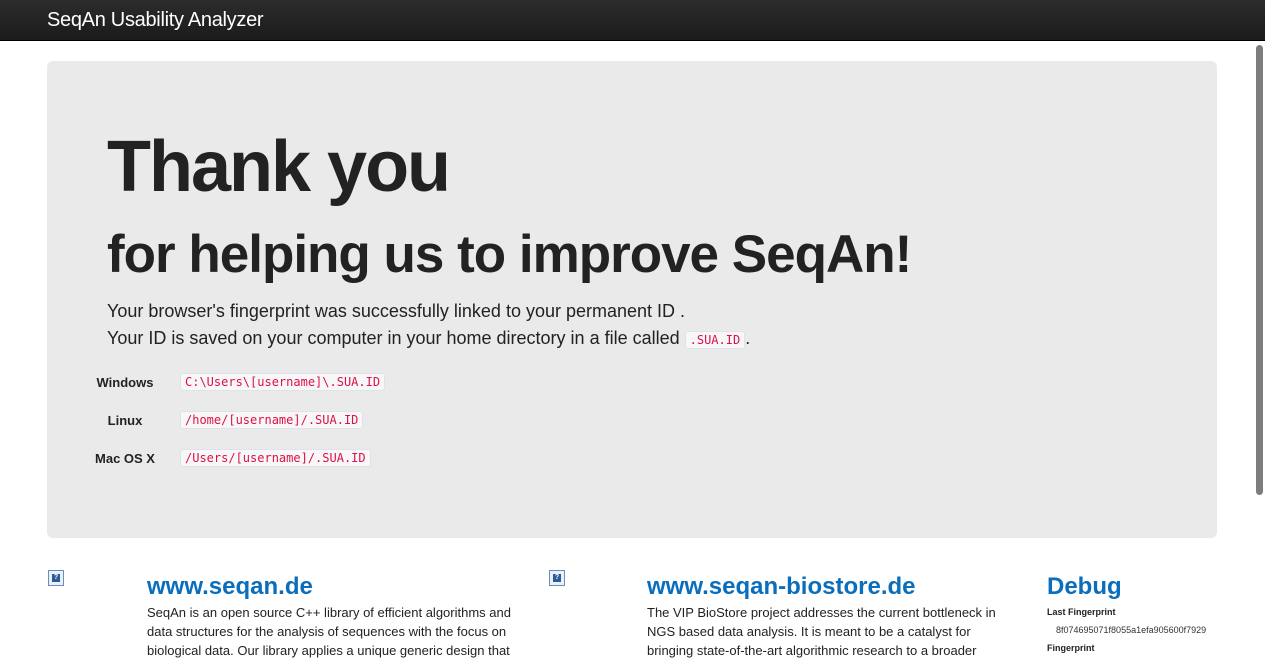  What do you see at coordinates (1259, 270) in the screenshot?
I see `scrollbar-thumb` at bounding box center [1259, 270].